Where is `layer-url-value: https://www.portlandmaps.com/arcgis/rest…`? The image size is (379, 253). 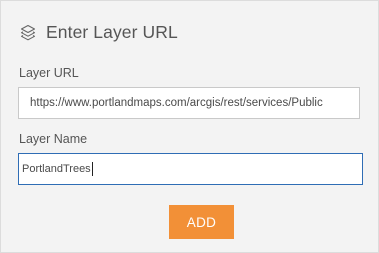
layer-url-value: https://www.portlandmaps.com/arcgis/rest… is located at coordinates (176, 103).